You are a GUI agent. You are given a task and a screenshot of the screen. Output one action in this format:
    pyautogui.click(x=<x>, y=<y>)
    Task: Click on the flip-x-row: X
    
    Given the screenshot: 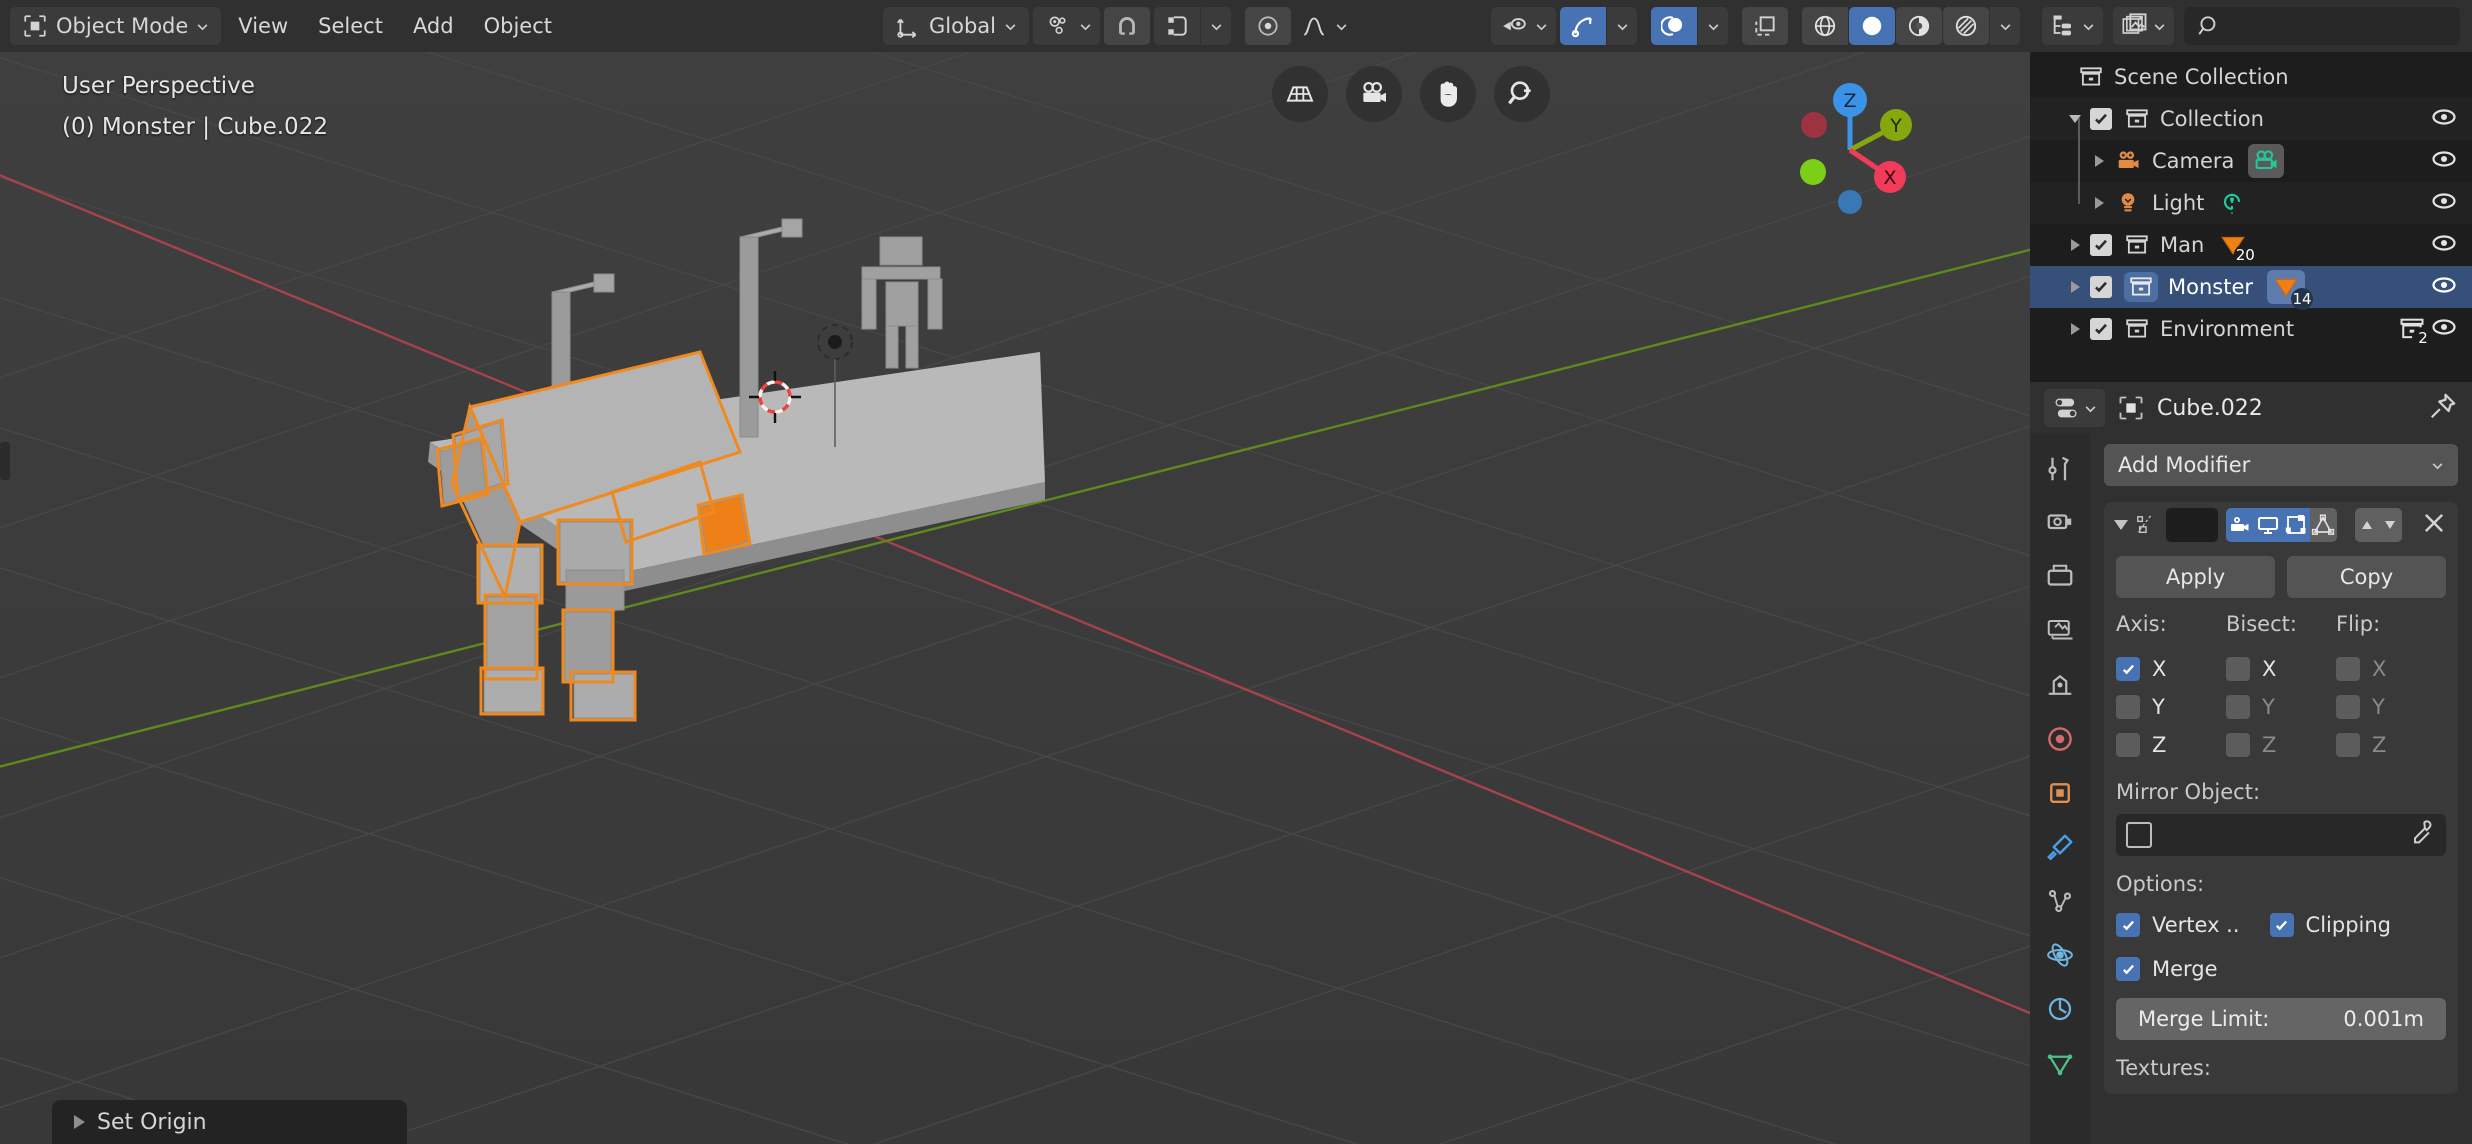 What is the action you would take?
    pyautogui.click(x=2391, y=669)
    